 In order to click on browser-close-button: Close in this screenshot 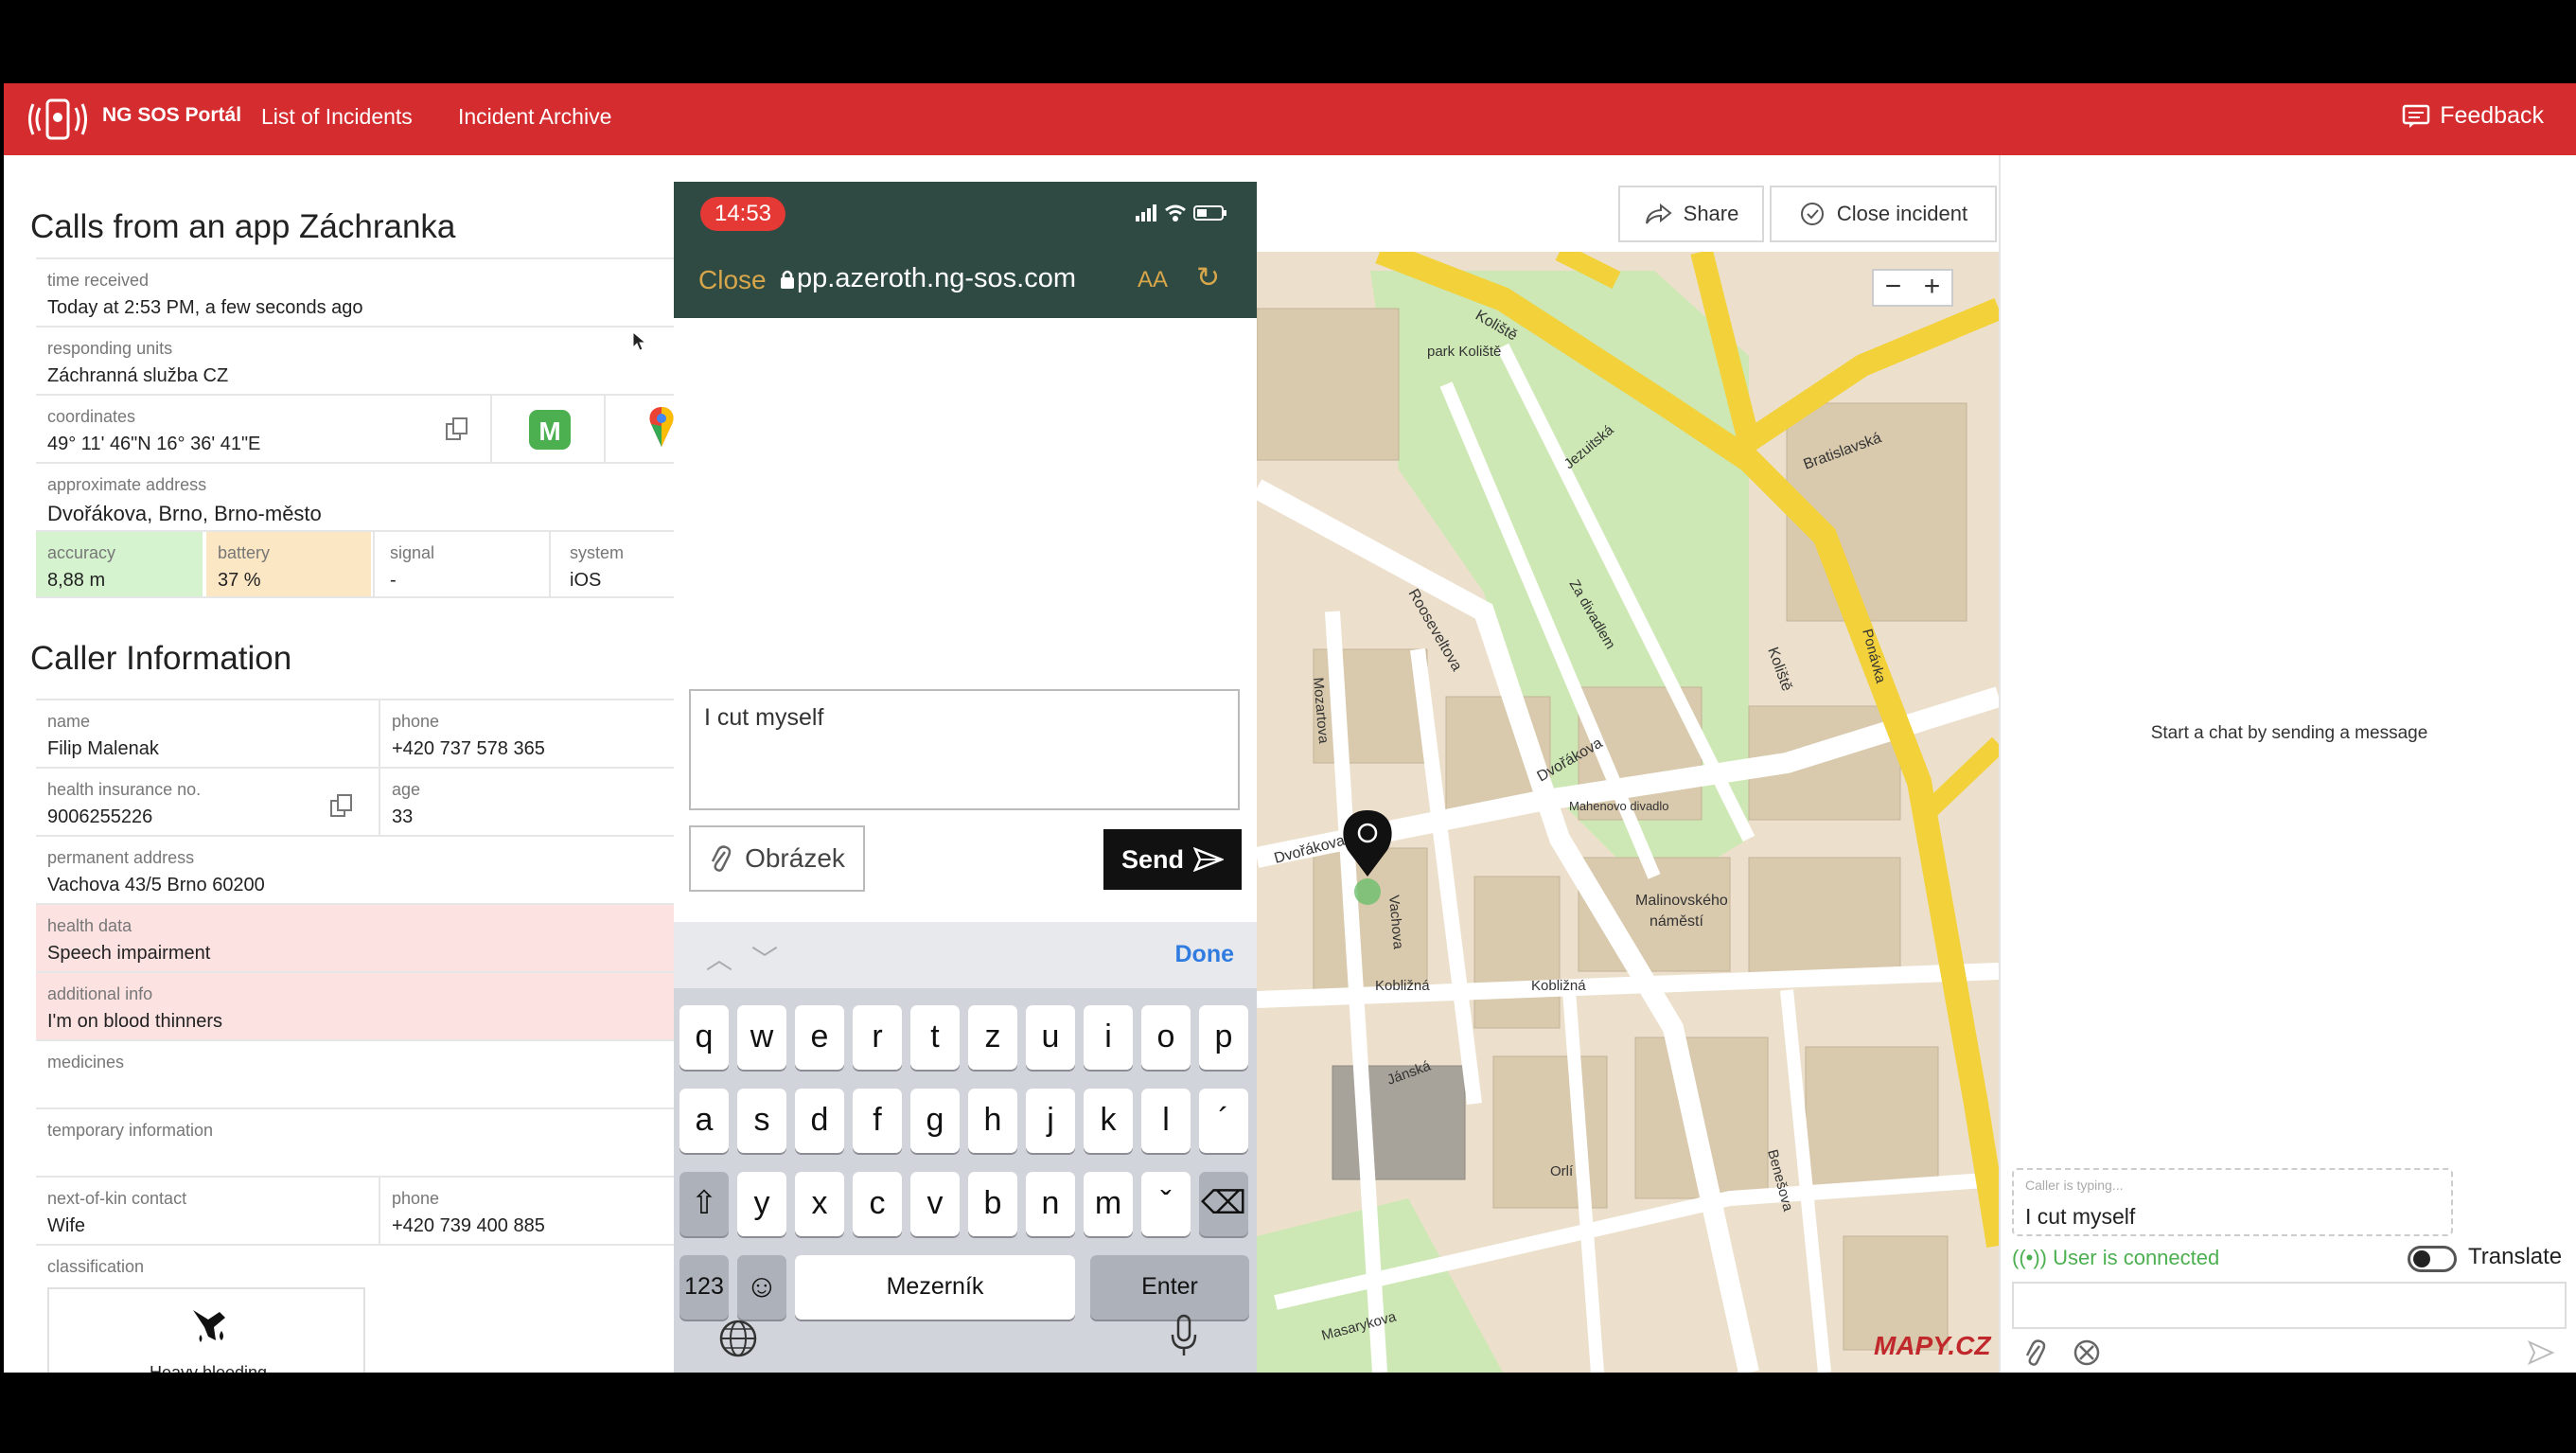, I will do `click(732, 280)`.